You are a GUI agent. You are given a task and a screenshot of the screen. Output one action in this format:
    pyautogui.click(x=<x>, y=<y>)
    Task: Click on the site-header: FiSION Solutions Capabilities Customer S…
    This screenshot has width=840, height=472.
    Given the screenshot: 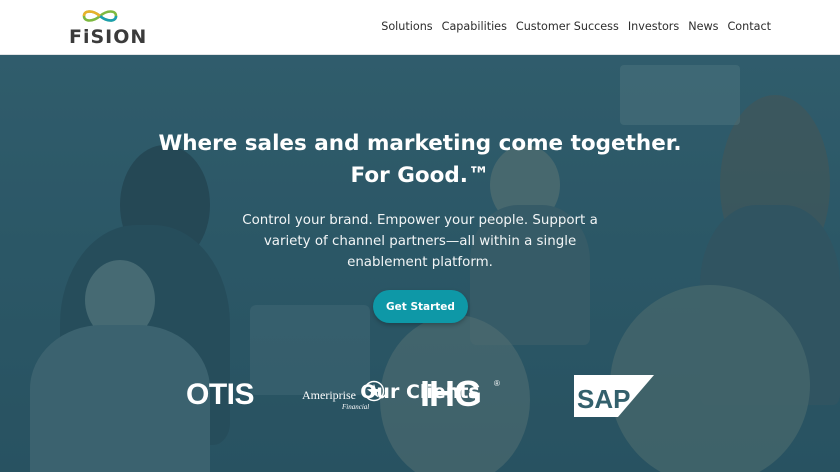 What is the action you would take?
    pyautogui.click(x=420, y=27)
    